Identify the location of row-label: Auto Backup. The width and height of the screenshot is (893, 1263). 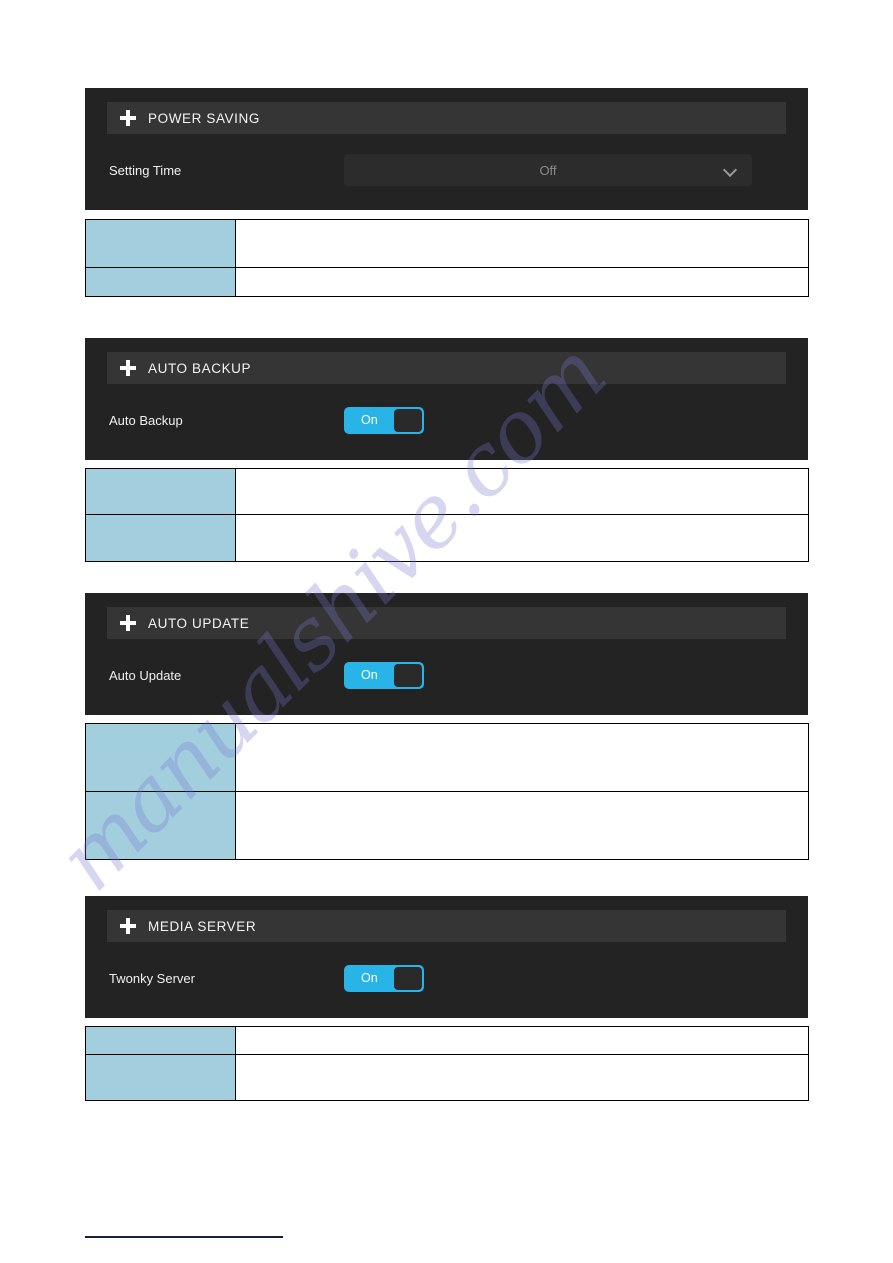
(146, 420).